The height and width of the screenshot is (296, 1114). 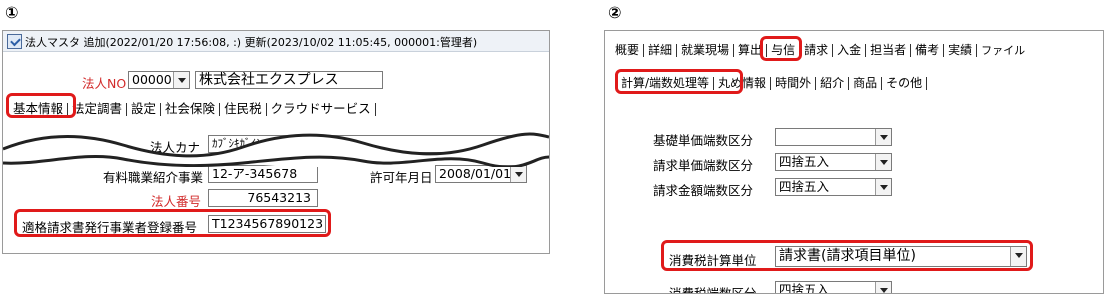 I want to click on permit-date-label: 許可年月日, so click(x=401, y=177).